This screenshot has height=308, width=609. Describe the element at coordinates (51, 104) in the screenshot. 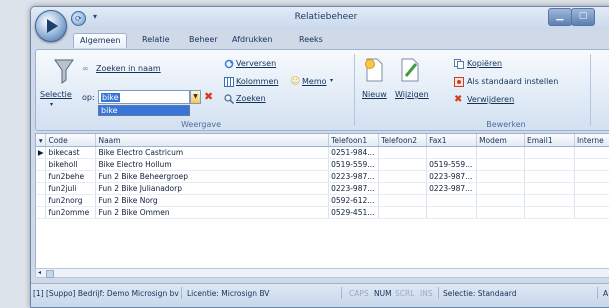

I see `selectie-dropdown-arrow: ▾` at that location.